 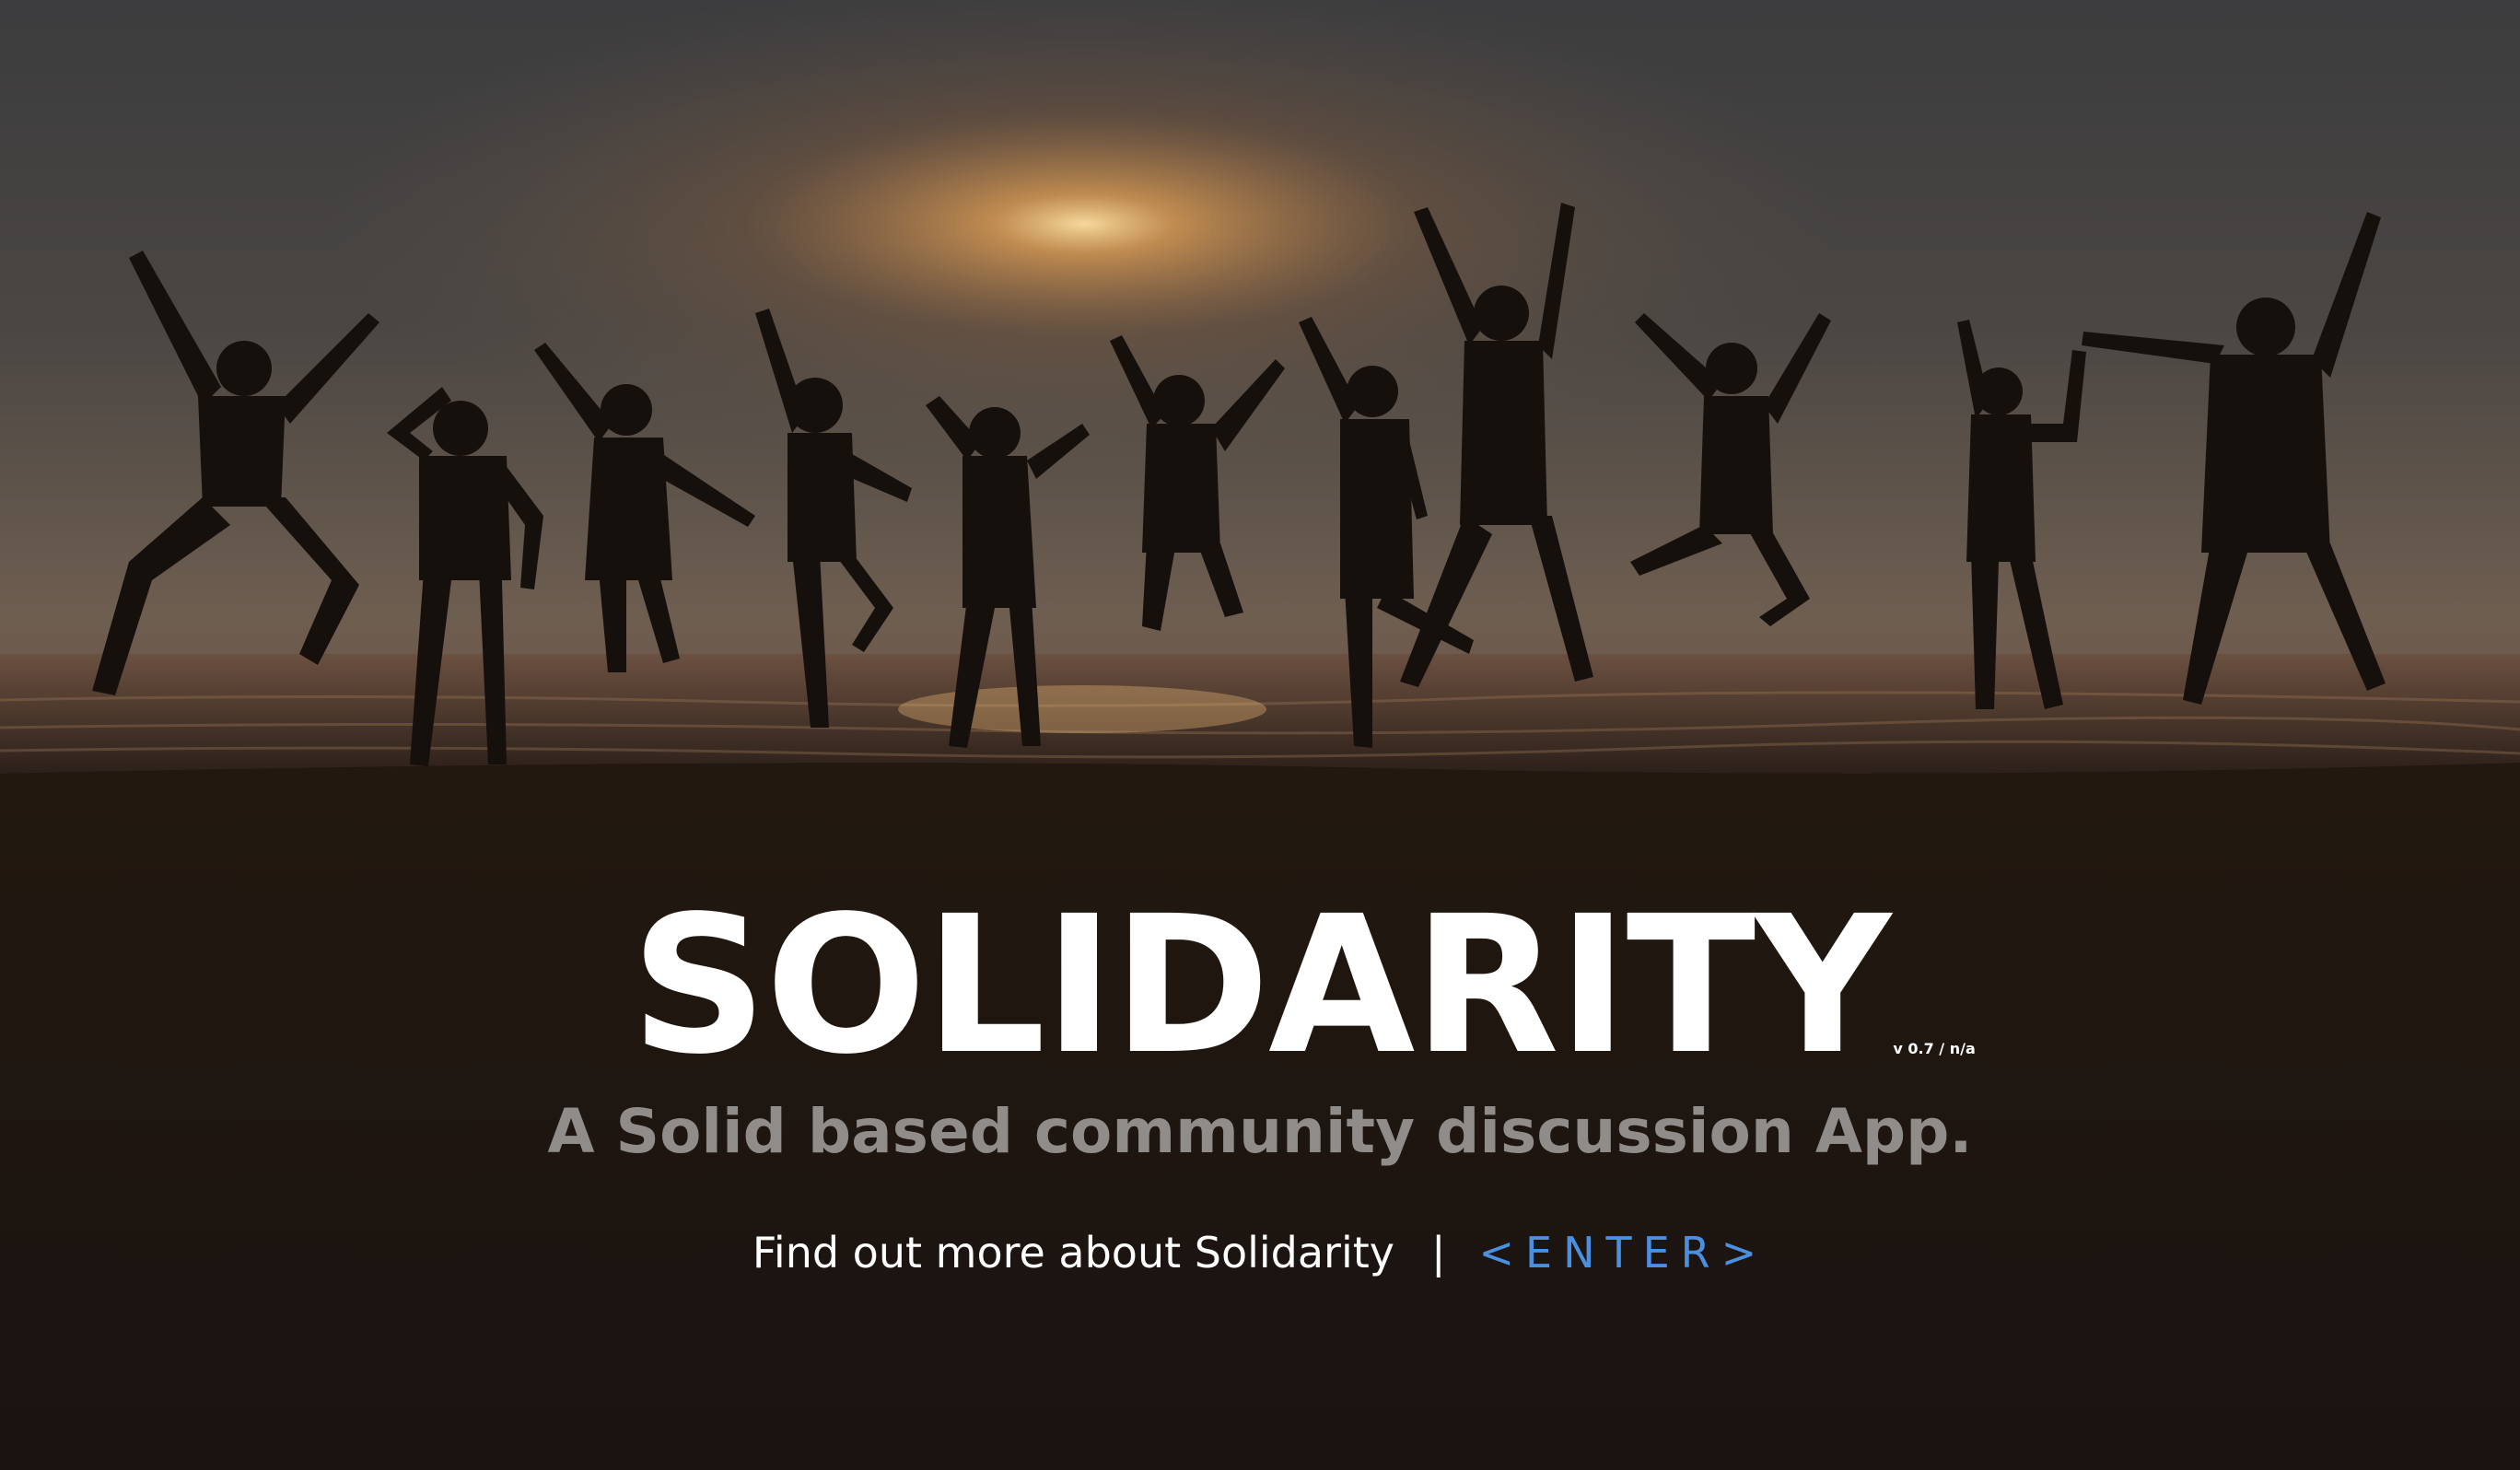 I want to click on hero-links: Find out more about Solidarity | <ENTER>, so click(x=1260, y=1252).